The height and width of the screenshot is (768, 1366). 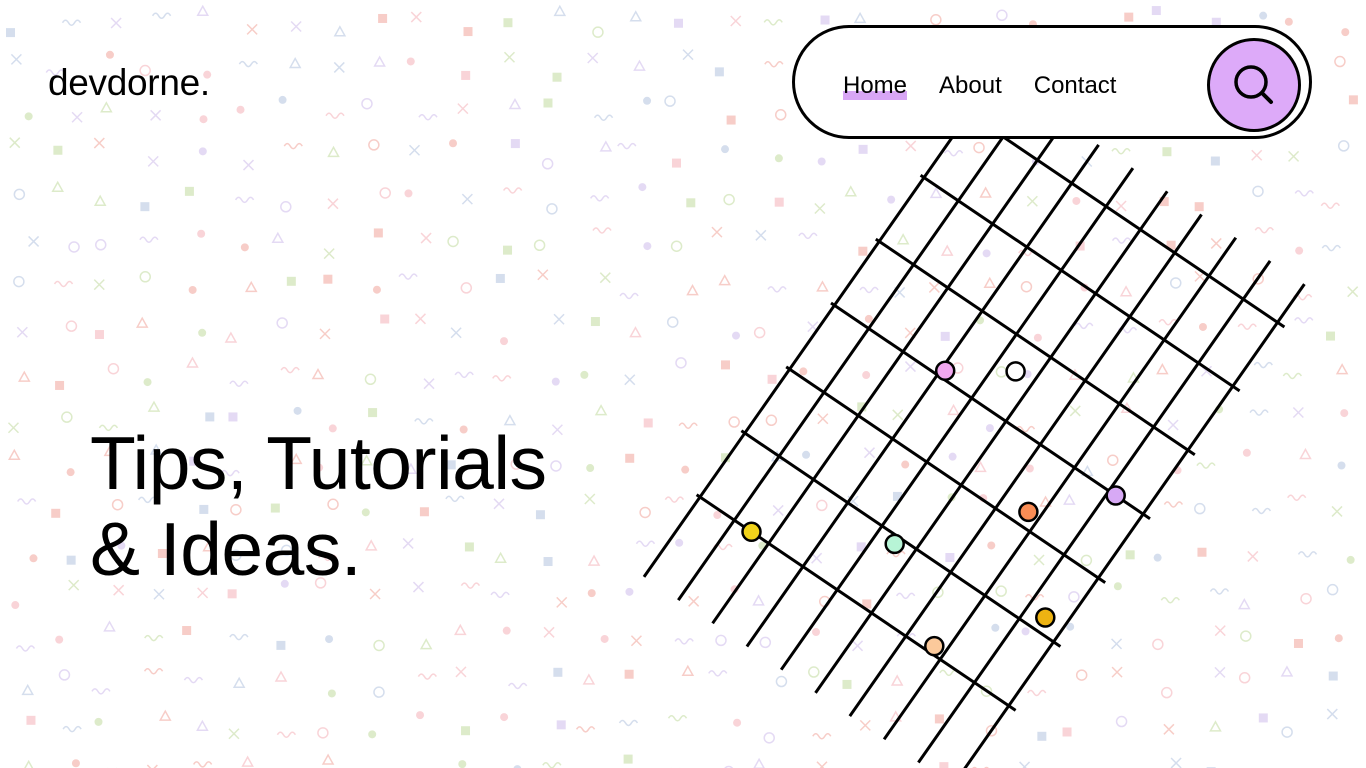 What do you see at coordinates (970, 86) in the screenshot?
I see `nav-link-about: About` at bounding box center [970, 86].